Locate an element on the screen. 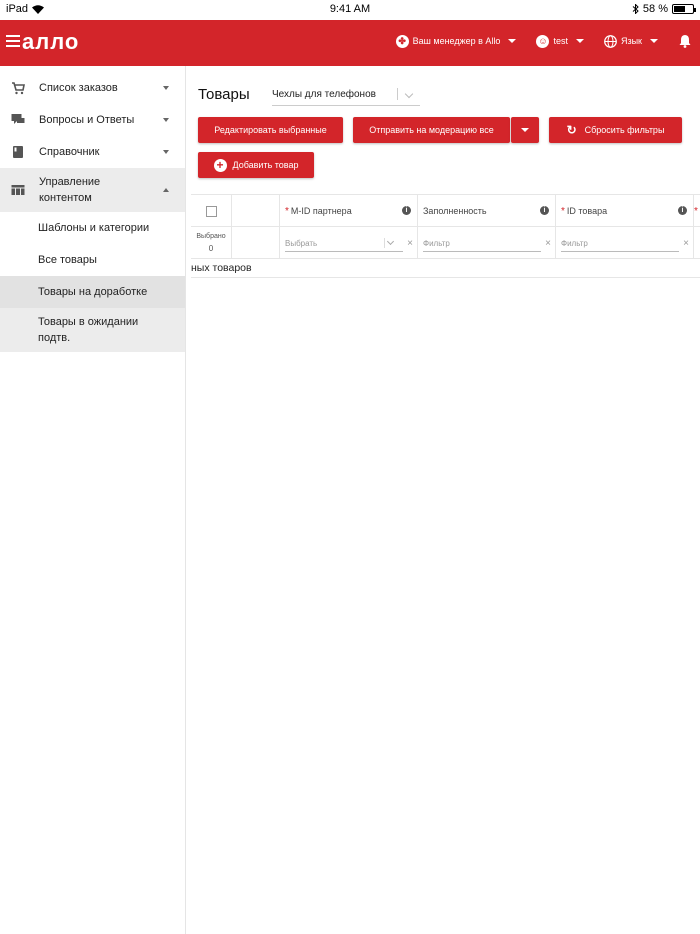 The image size is (700, 934). completeness-filter-input: Фильтр is located at coordinates (482, 244).